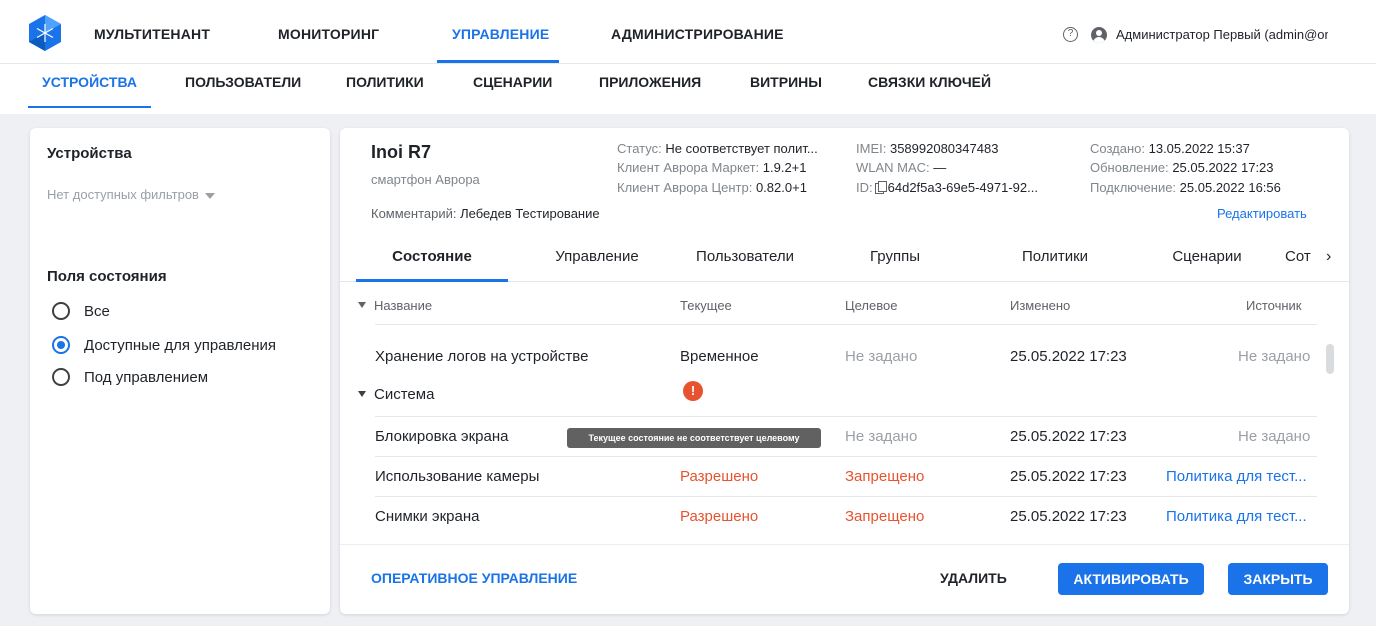  Describe the element at coordinates (180, 345) in the screenshot. I see `radio-label: Доступные для управления` at that location.